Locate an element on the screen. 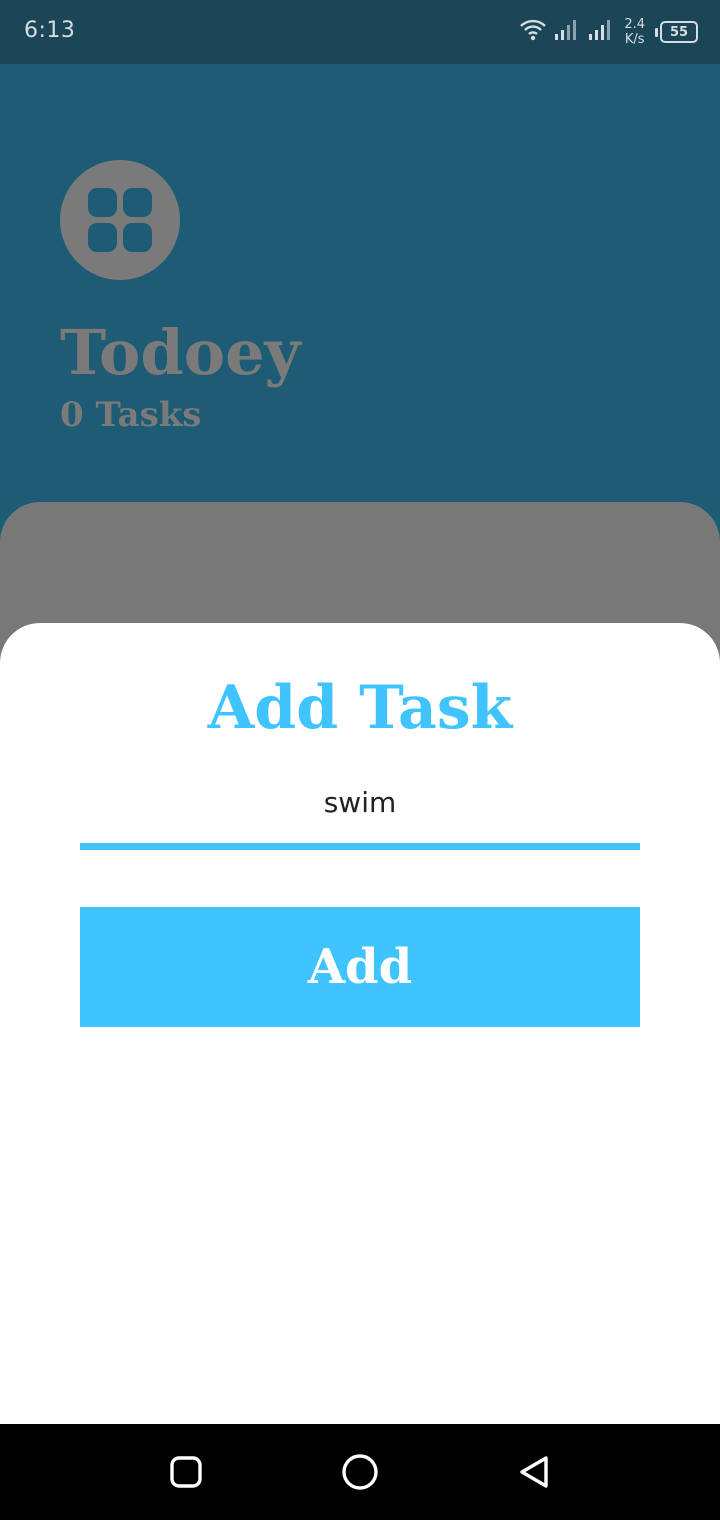  network-speed: 2.4 K/s is located at coordinates (634, 32).